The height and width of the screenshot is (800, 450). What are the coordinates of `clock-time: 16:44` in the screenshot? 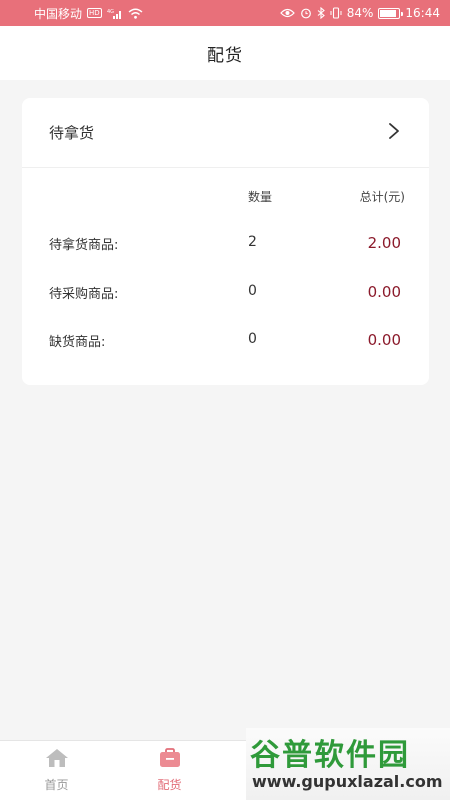 It's located at (422, 13).